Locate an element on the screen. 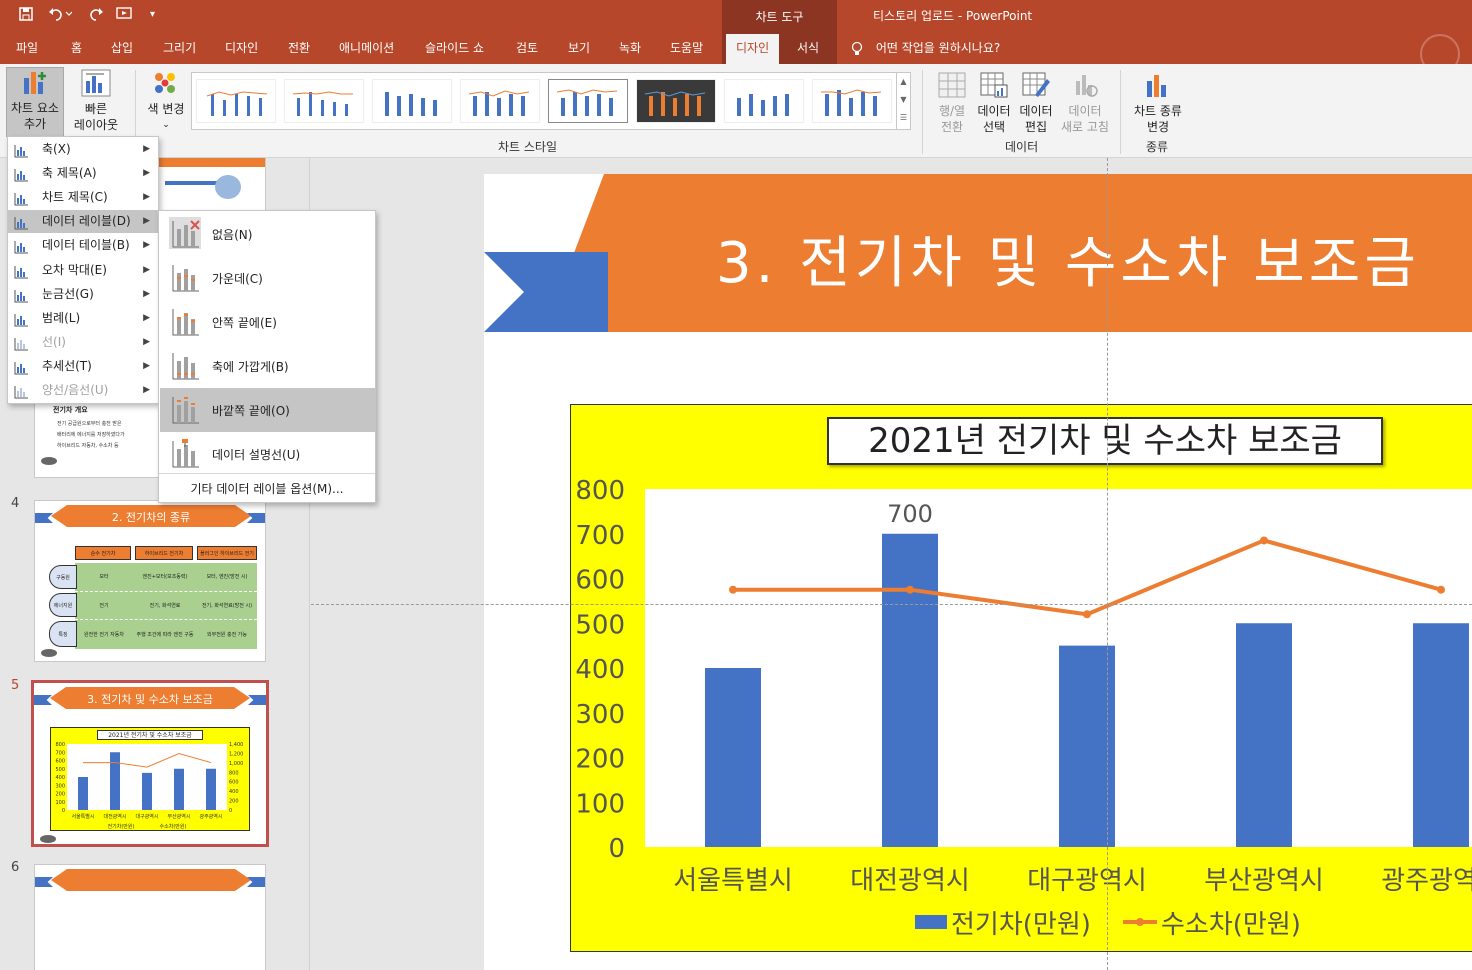 This screenshot has width=1472, height=970. menu-item: 범례(L) ▶ is located at coordinates (83, 318).